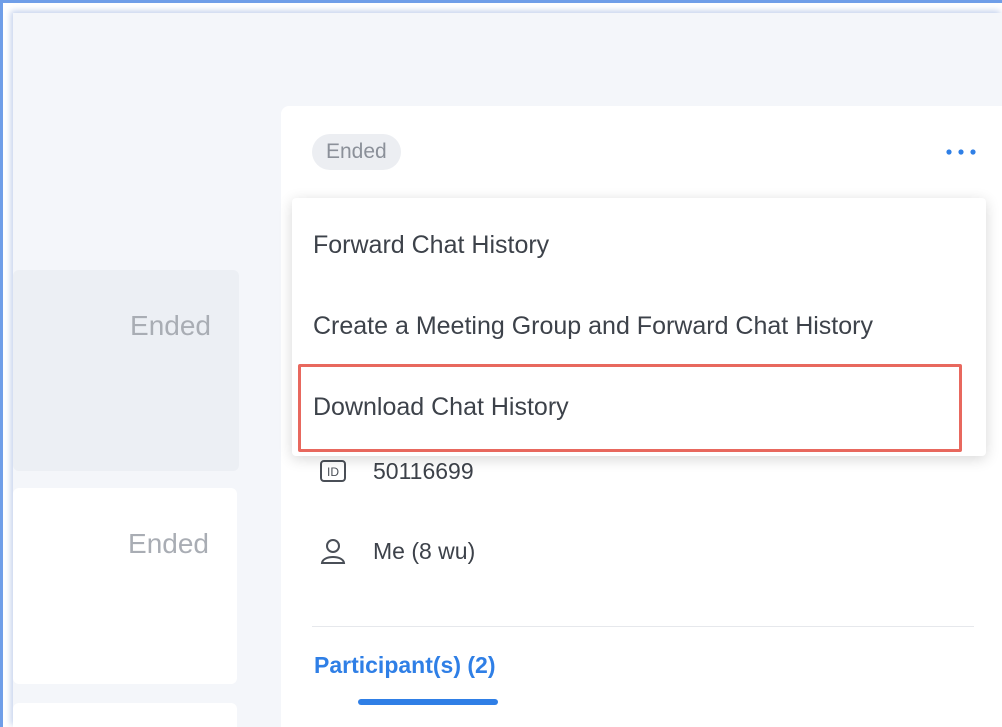 The width and height of the screenshot is (1002, 727). Describe the element at coordinates (424, 550) in the screenshot. I see `host-name: Me (8 wu)` at that location.